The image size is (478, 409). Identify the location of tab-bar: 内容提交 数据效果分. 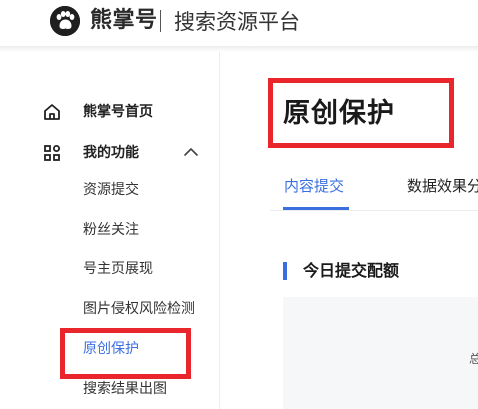
(374, 185).